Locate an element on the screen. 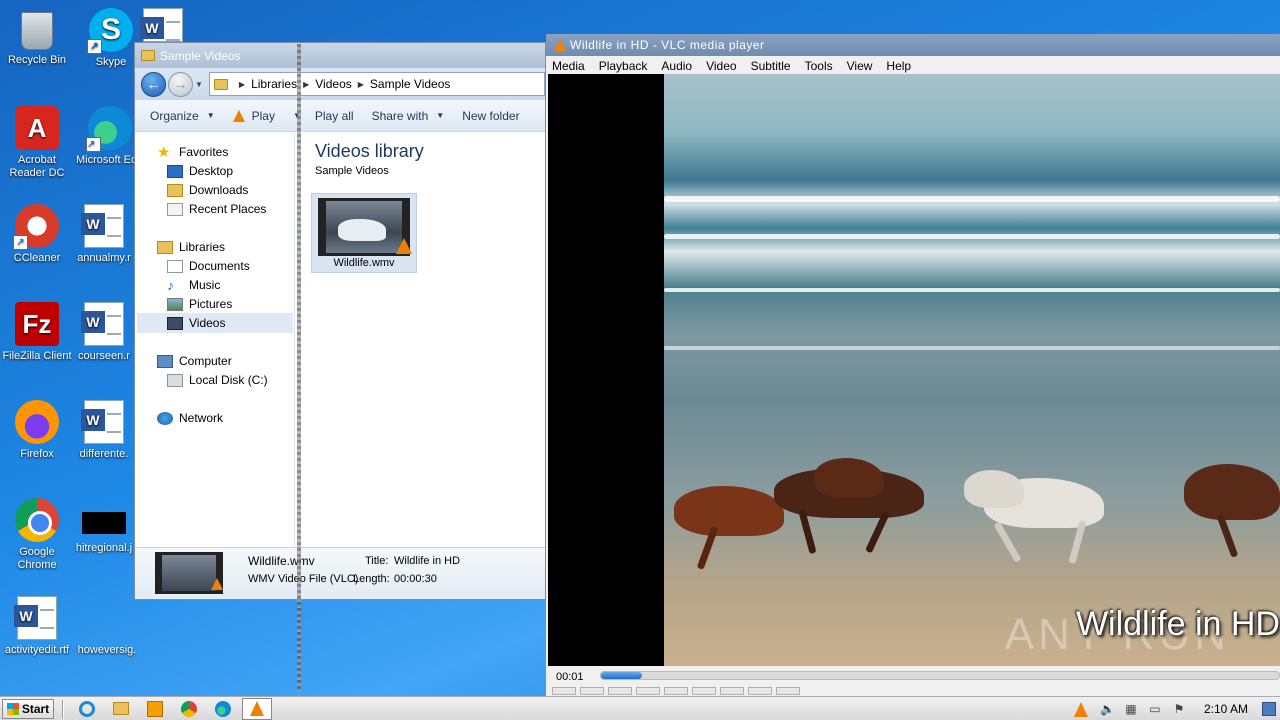 The width and height of the screenshot is (1280, 720). desktop-icon-edge: Microsoft Ed is located at coordinates (104, 136).